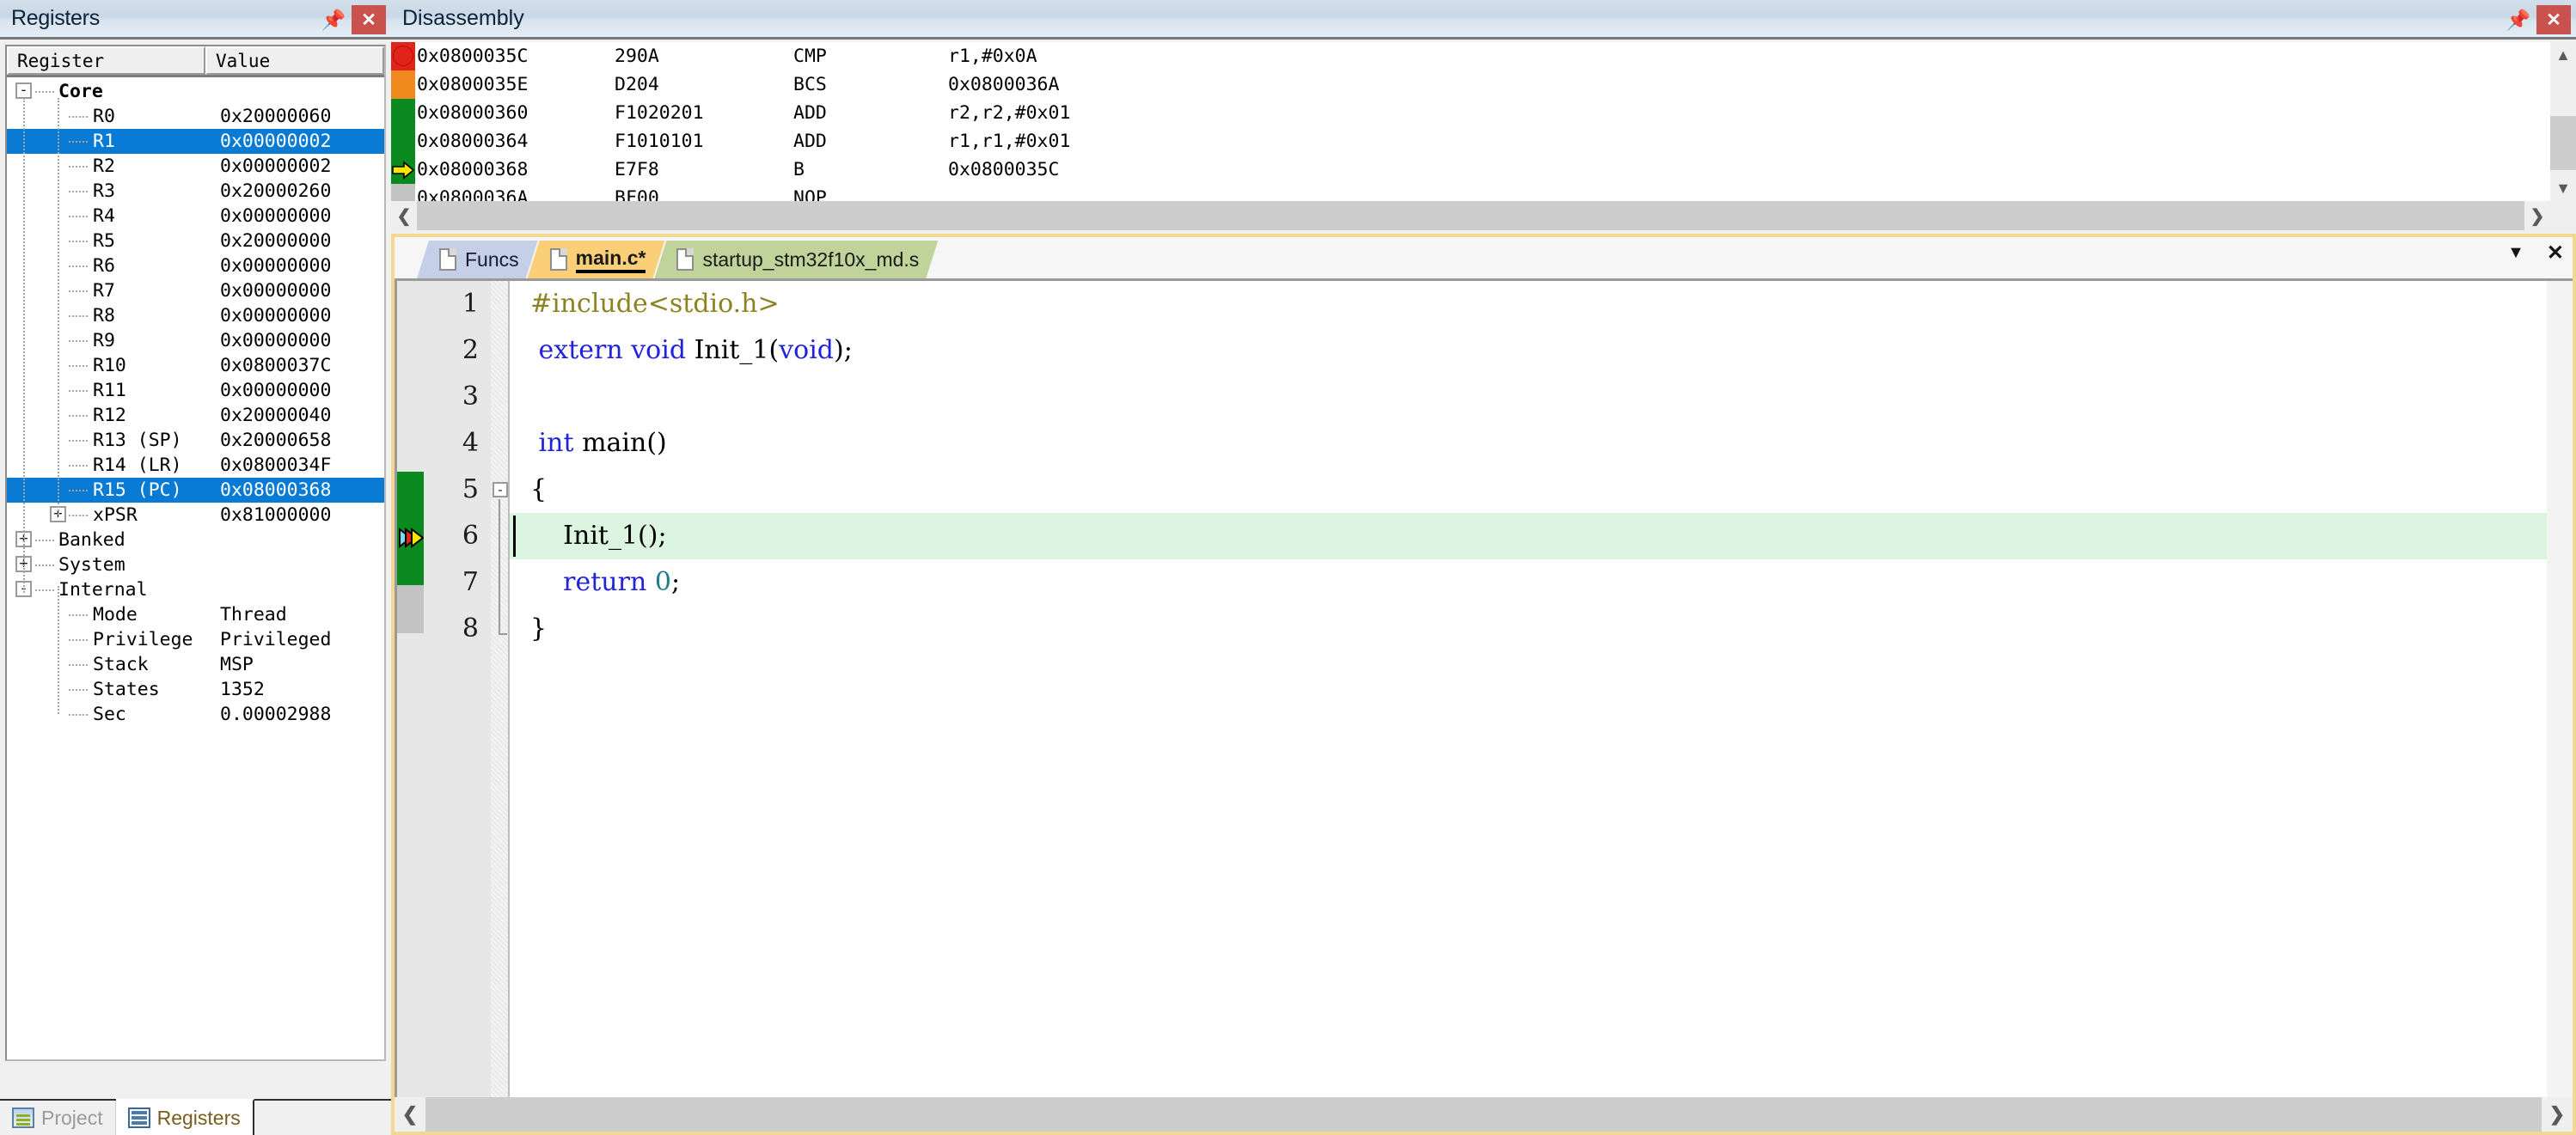  I want to click on breakpoint-icon, so click(403, 56).